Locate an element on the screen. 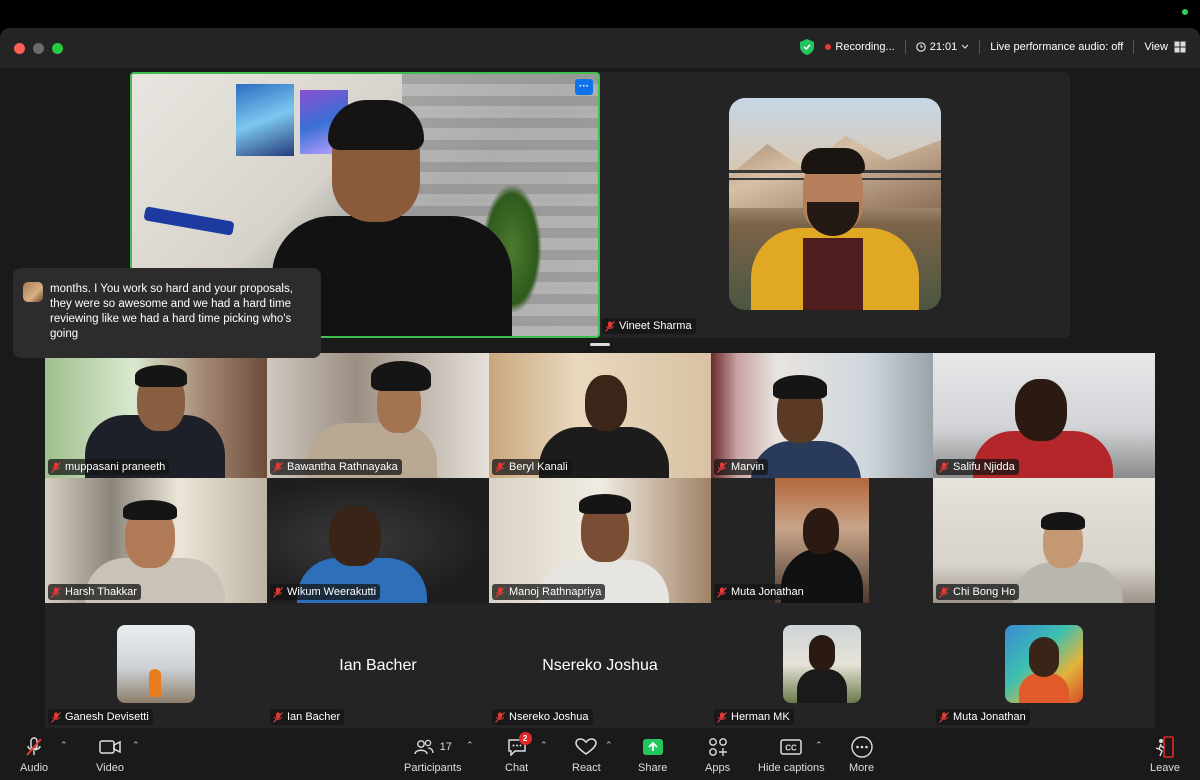  participant-name: Manoj Rathnapriya is located at coordinates (555, 592).